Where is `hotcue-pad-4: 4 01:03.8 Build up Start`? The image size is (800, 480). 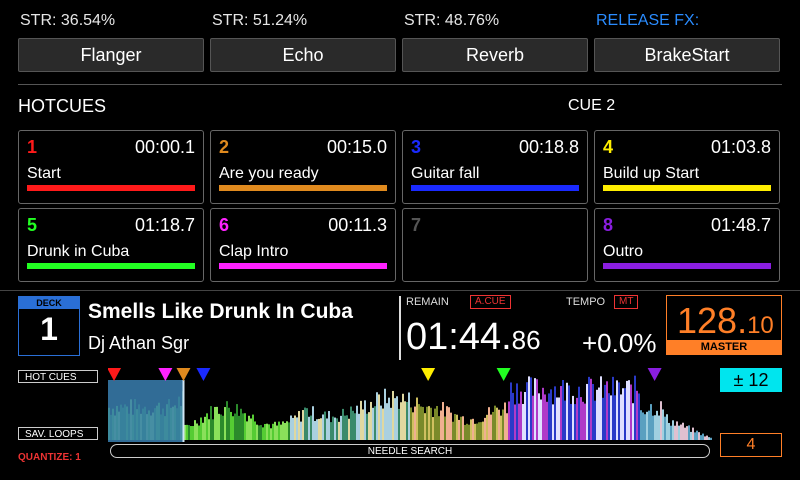
hotcue-pad-4: 4 01:03.8 Build up Start is located at coordinates (687, 167).